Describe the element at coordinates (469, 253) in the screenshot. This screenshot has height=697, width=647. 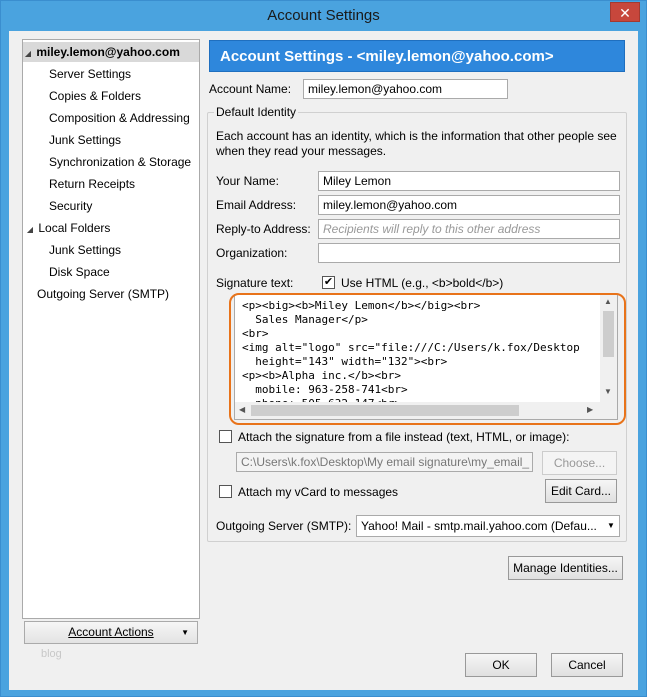
I see `organization-input` at that location.